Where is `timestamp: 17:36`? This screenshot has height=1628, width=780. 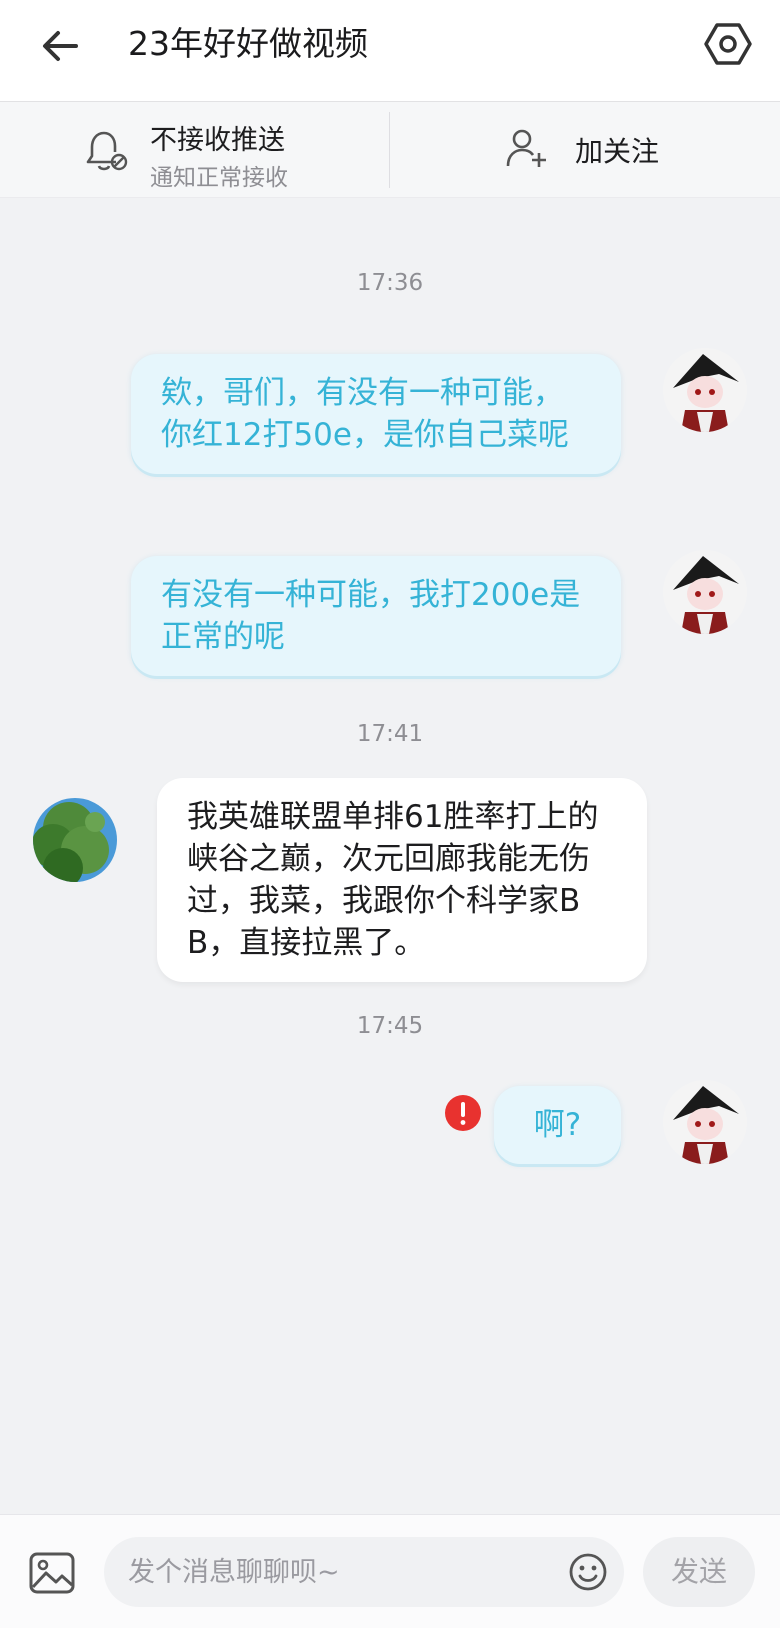 timestamp: 17:36 is located at coordinates (390, 283).